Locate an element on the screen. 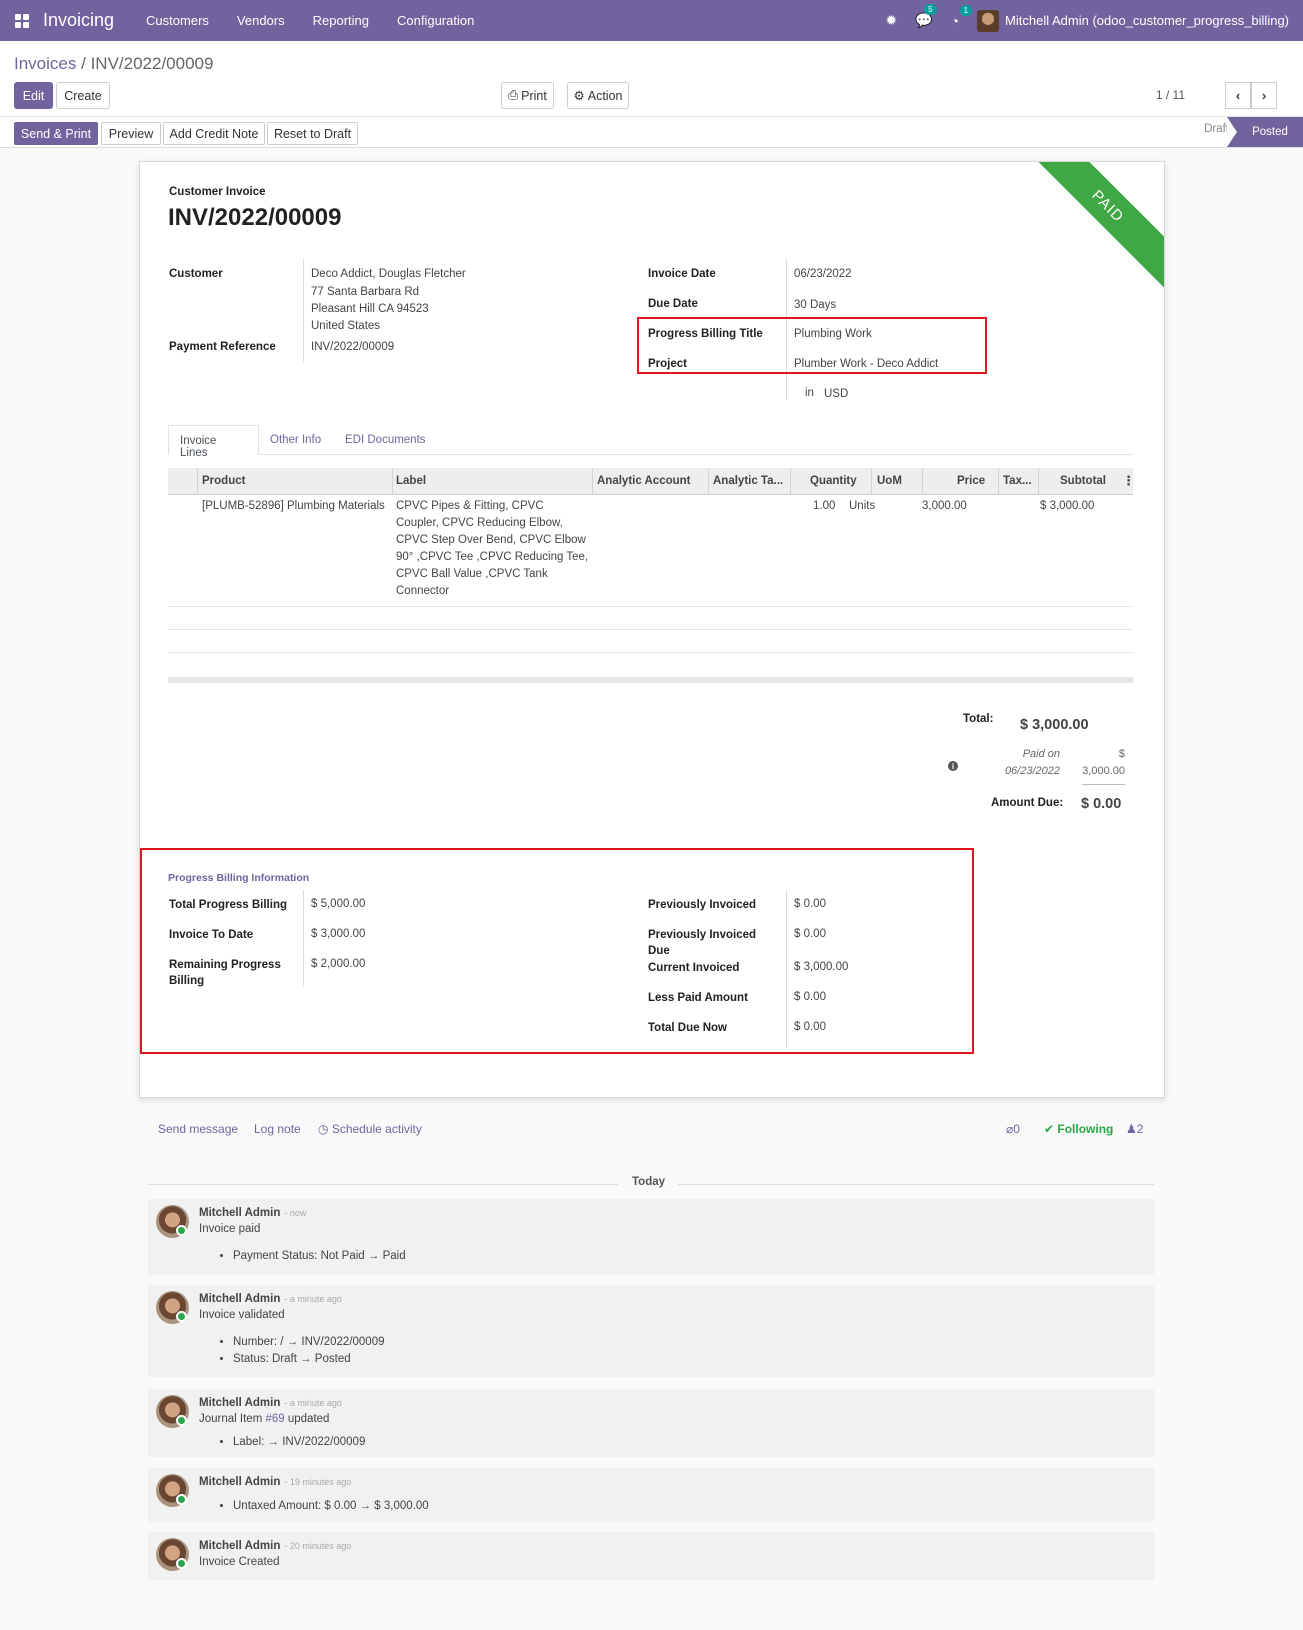 This screenshot has height=1630, width=1303. payment-terms-link: 30 Days is located at coordinates (815, 305).